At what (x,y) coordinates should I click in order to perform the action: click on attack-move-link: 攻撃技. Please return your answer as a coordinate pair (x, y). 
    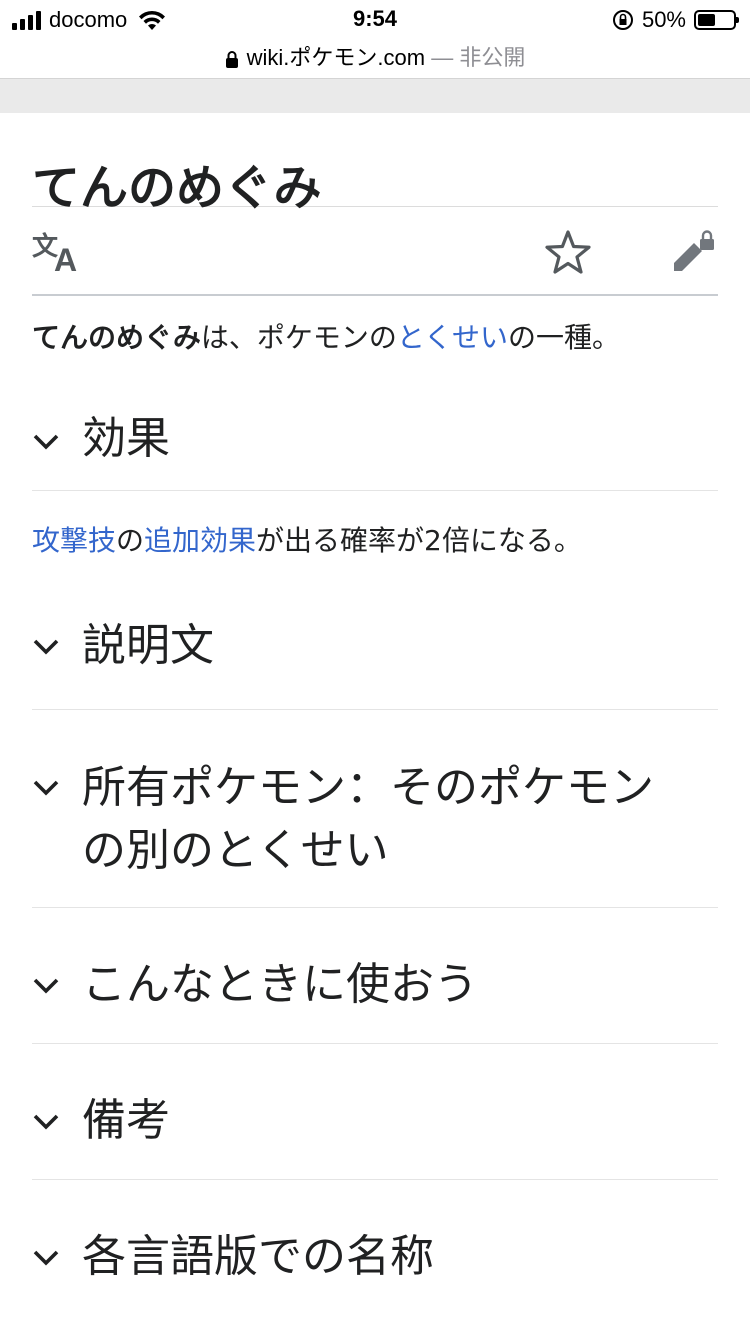
    Looking at the image, I should click on (74, 540).